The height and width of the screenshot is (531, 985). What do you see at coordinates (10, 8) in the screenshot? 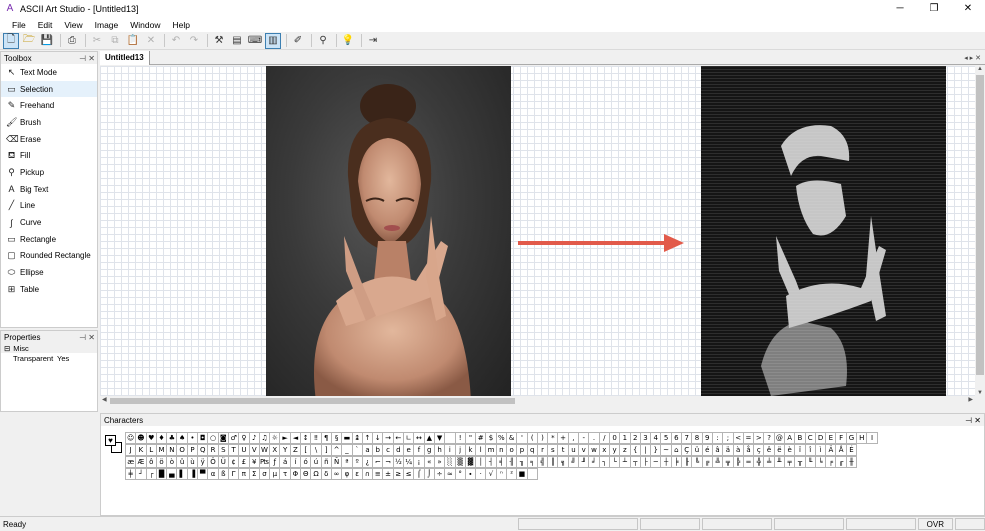
I see `app-logo-icon: A` at bounding box center [10, 8].